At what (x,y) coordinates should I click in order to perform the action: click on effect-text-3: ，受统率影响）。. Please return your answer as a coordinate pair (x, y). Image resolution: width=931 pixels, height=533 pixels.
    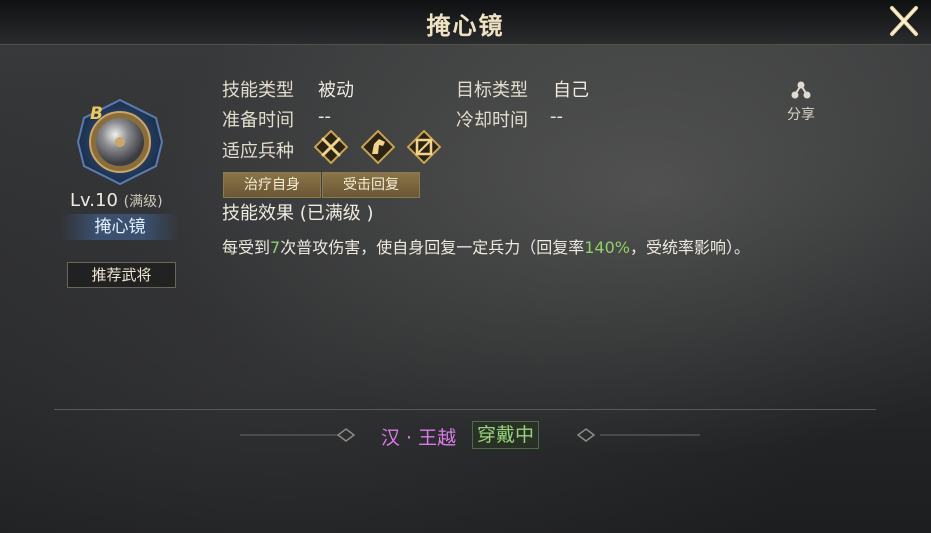
    Looking at the image, I should click on (689, 247).